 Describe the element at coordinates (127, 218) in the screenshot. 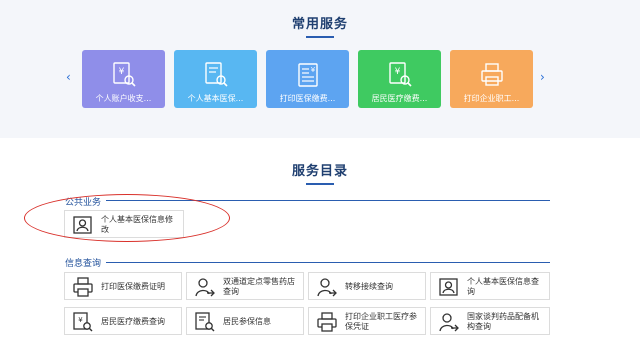

I see `highlight-annotation-circle` at that location.